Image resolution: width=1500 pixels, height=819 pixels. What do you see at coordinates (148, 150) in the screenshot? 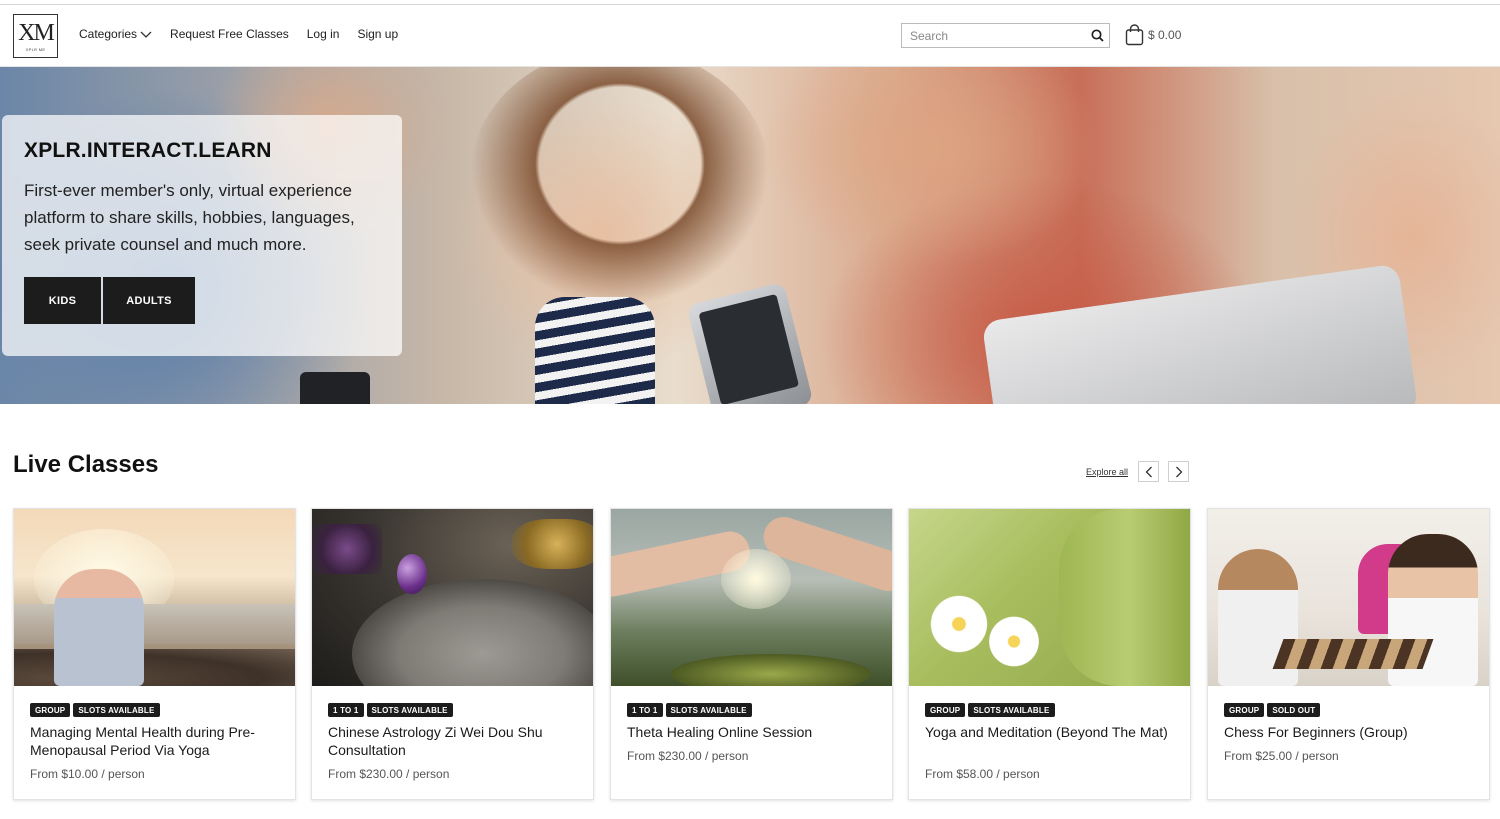
I see `hero-title: XPLR.INTERACT.LEARN` at bounding box center [148, 150].